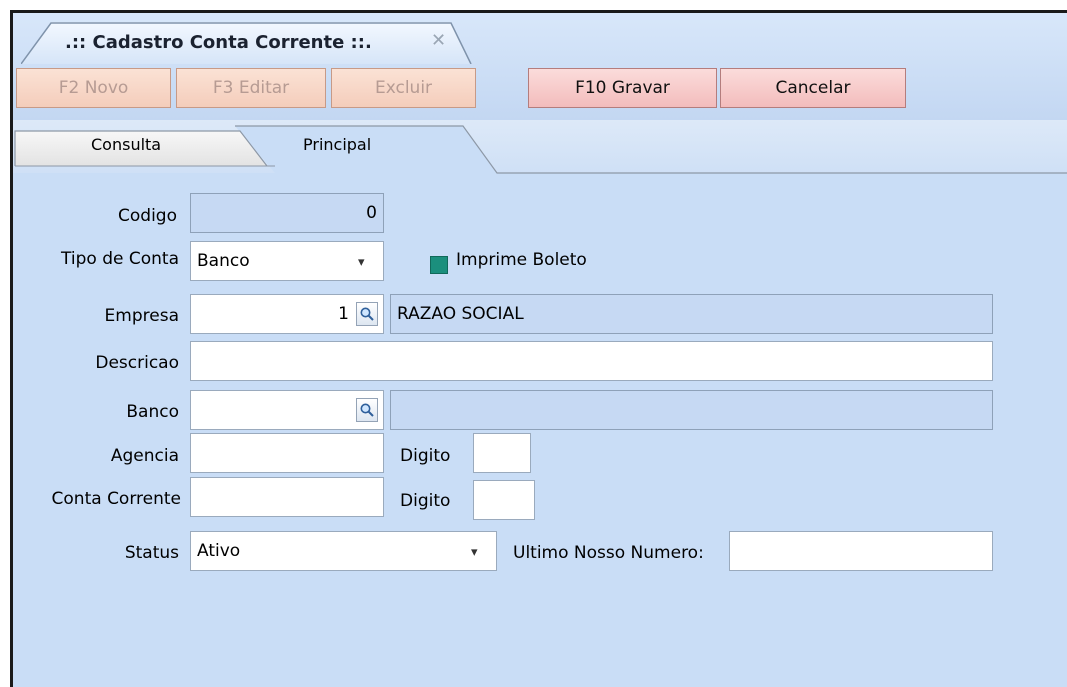 The width and height of the screenshot is (1067, 687). Describe the element at coordinates (152, 412) in the screenshot. I see `banco-label: Banco` at that location.